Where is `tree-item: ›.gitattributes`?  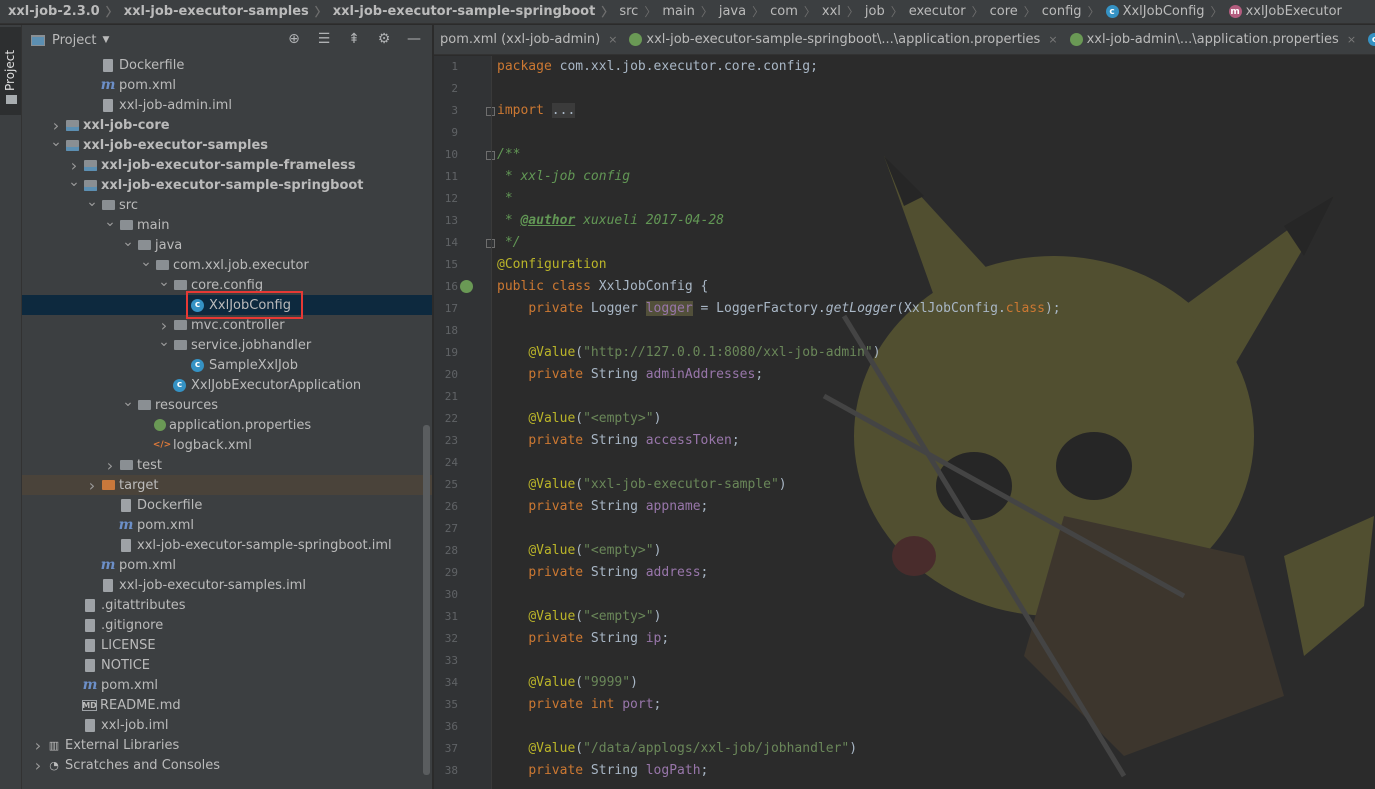
tree-item: ›.gitattributes is located at coordinates (227, 605).